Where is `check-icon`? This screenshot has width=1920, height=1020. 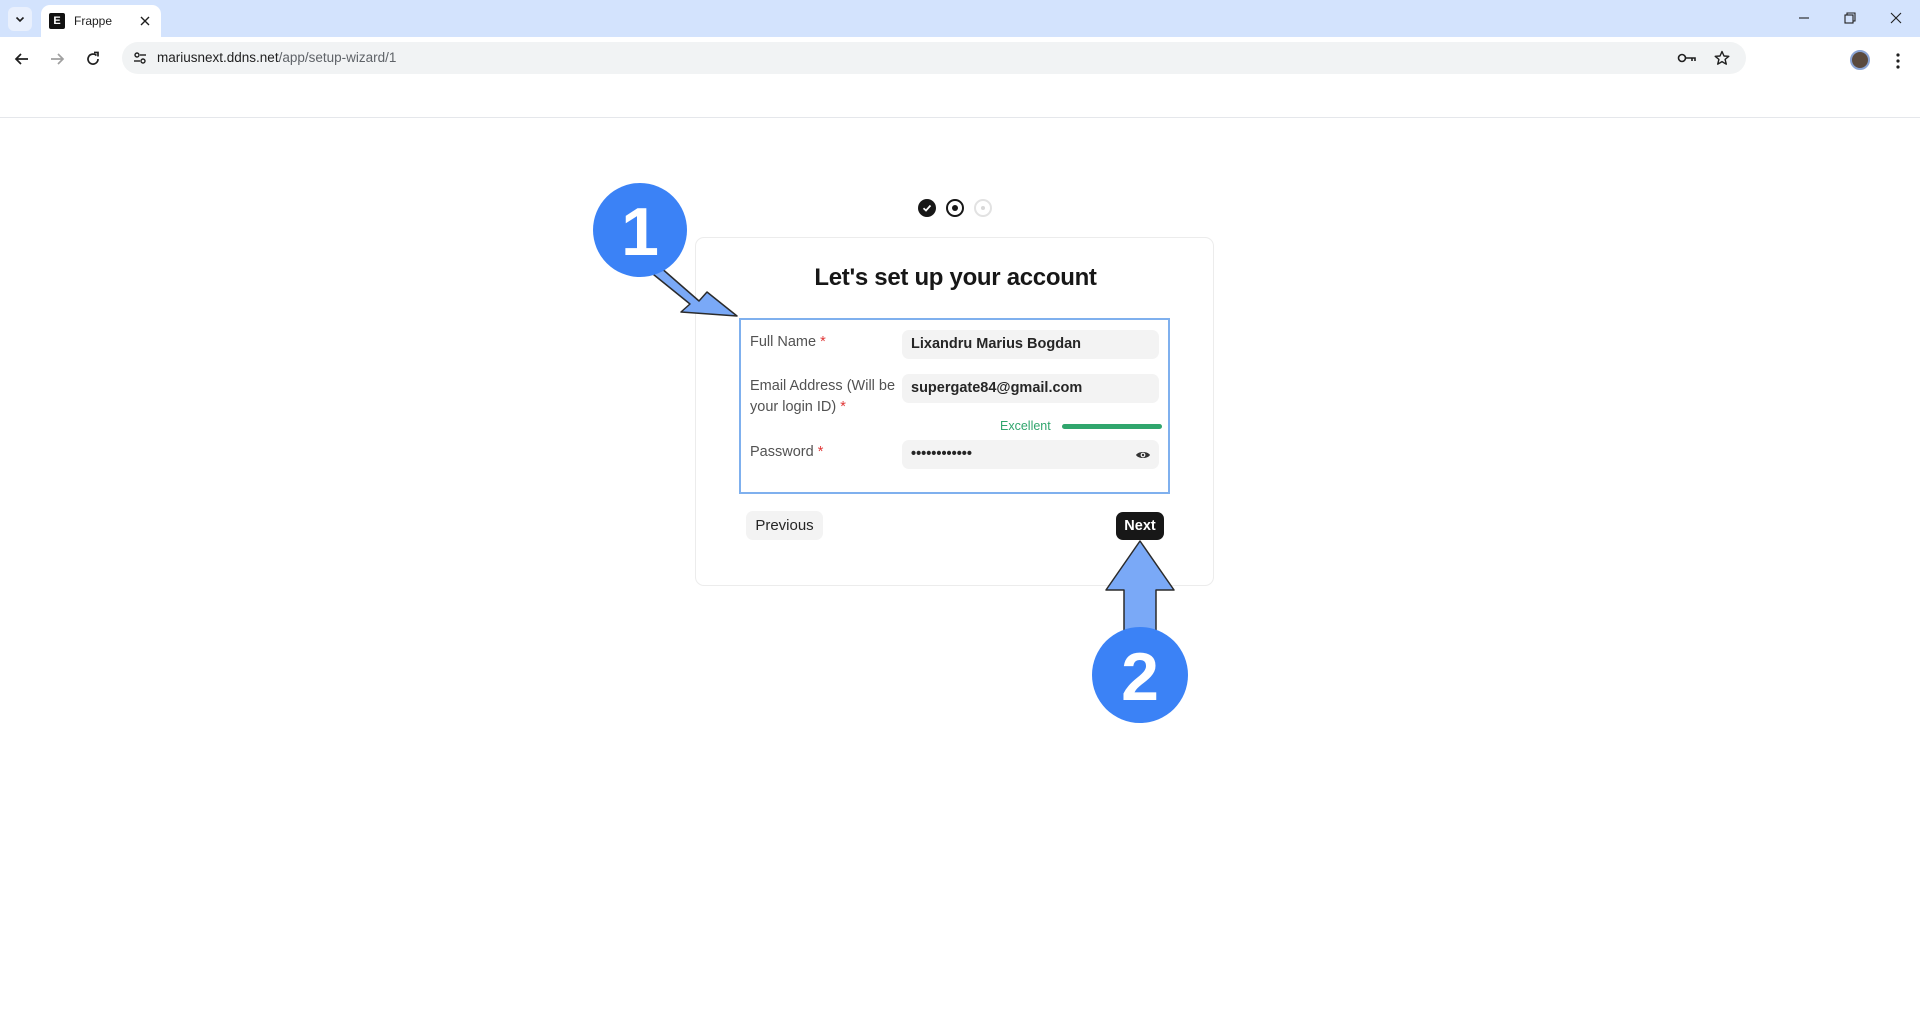
check-icon is located at coordinates (927, 208).